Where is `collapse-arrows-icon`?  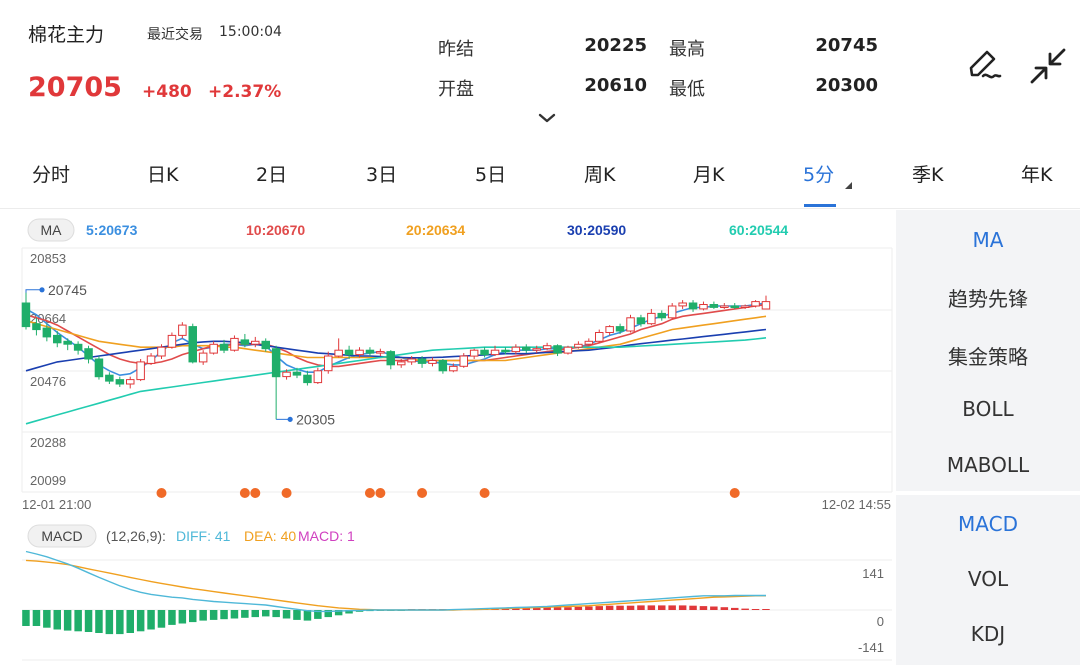
collapse-arrows-icon is located at coordinates (1048, 66).